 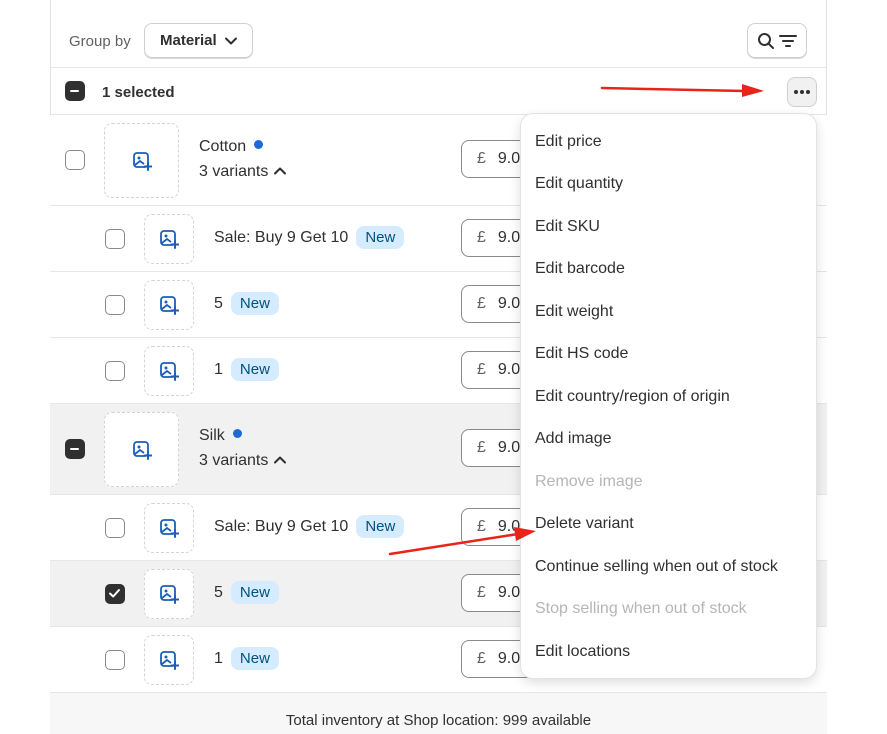 I want to click on menu-item-edit-sku: Edit SKU, so click(x=567, y=227).